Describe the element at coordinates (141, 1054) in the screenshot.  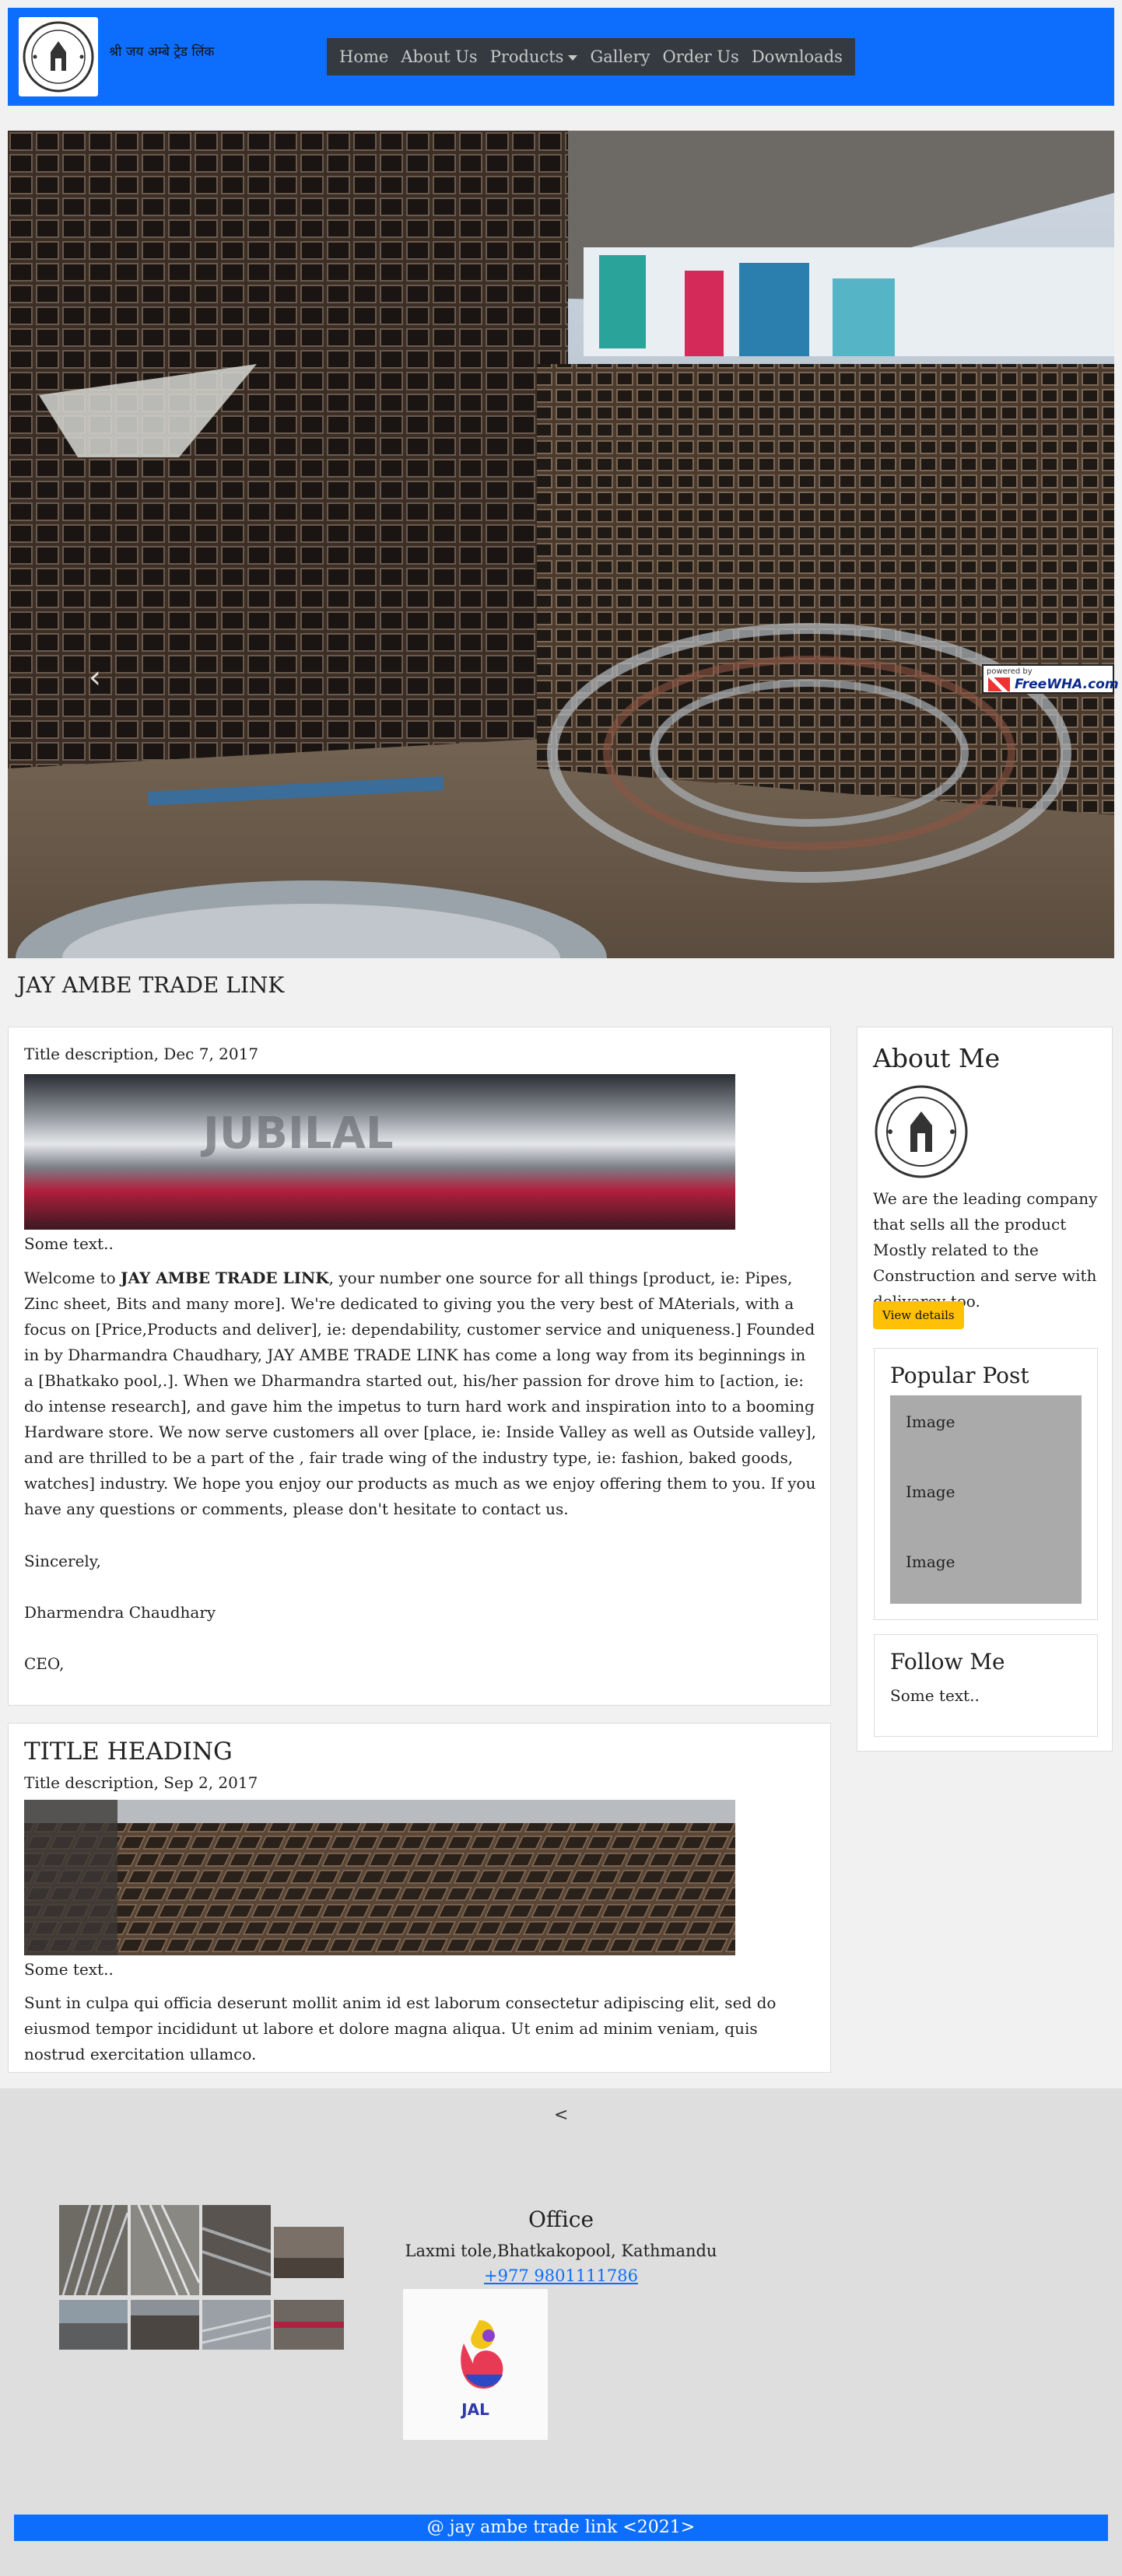
I see `post-description: Title description, Dec 7, 2017` at that location.